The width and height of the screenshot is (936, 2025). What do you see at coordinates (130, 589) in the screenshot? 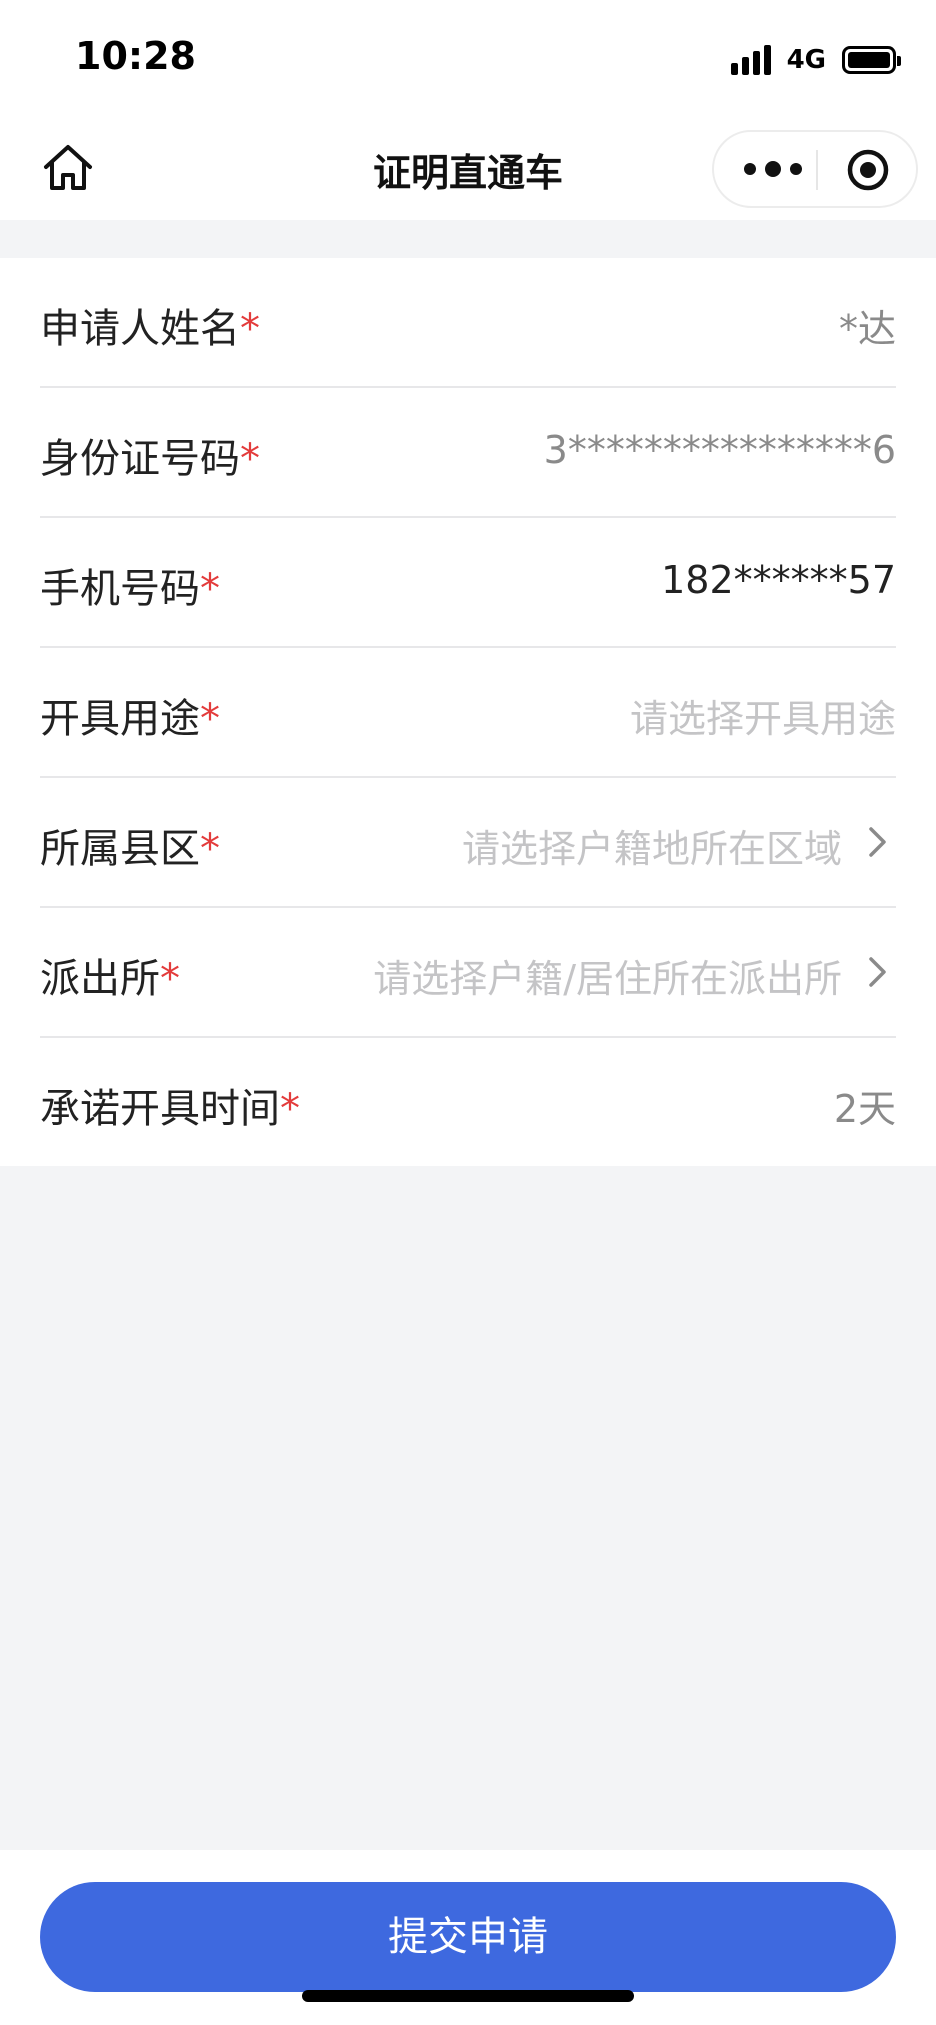
I see `field-label: 手机号码*` at bounding box center [130, 589].